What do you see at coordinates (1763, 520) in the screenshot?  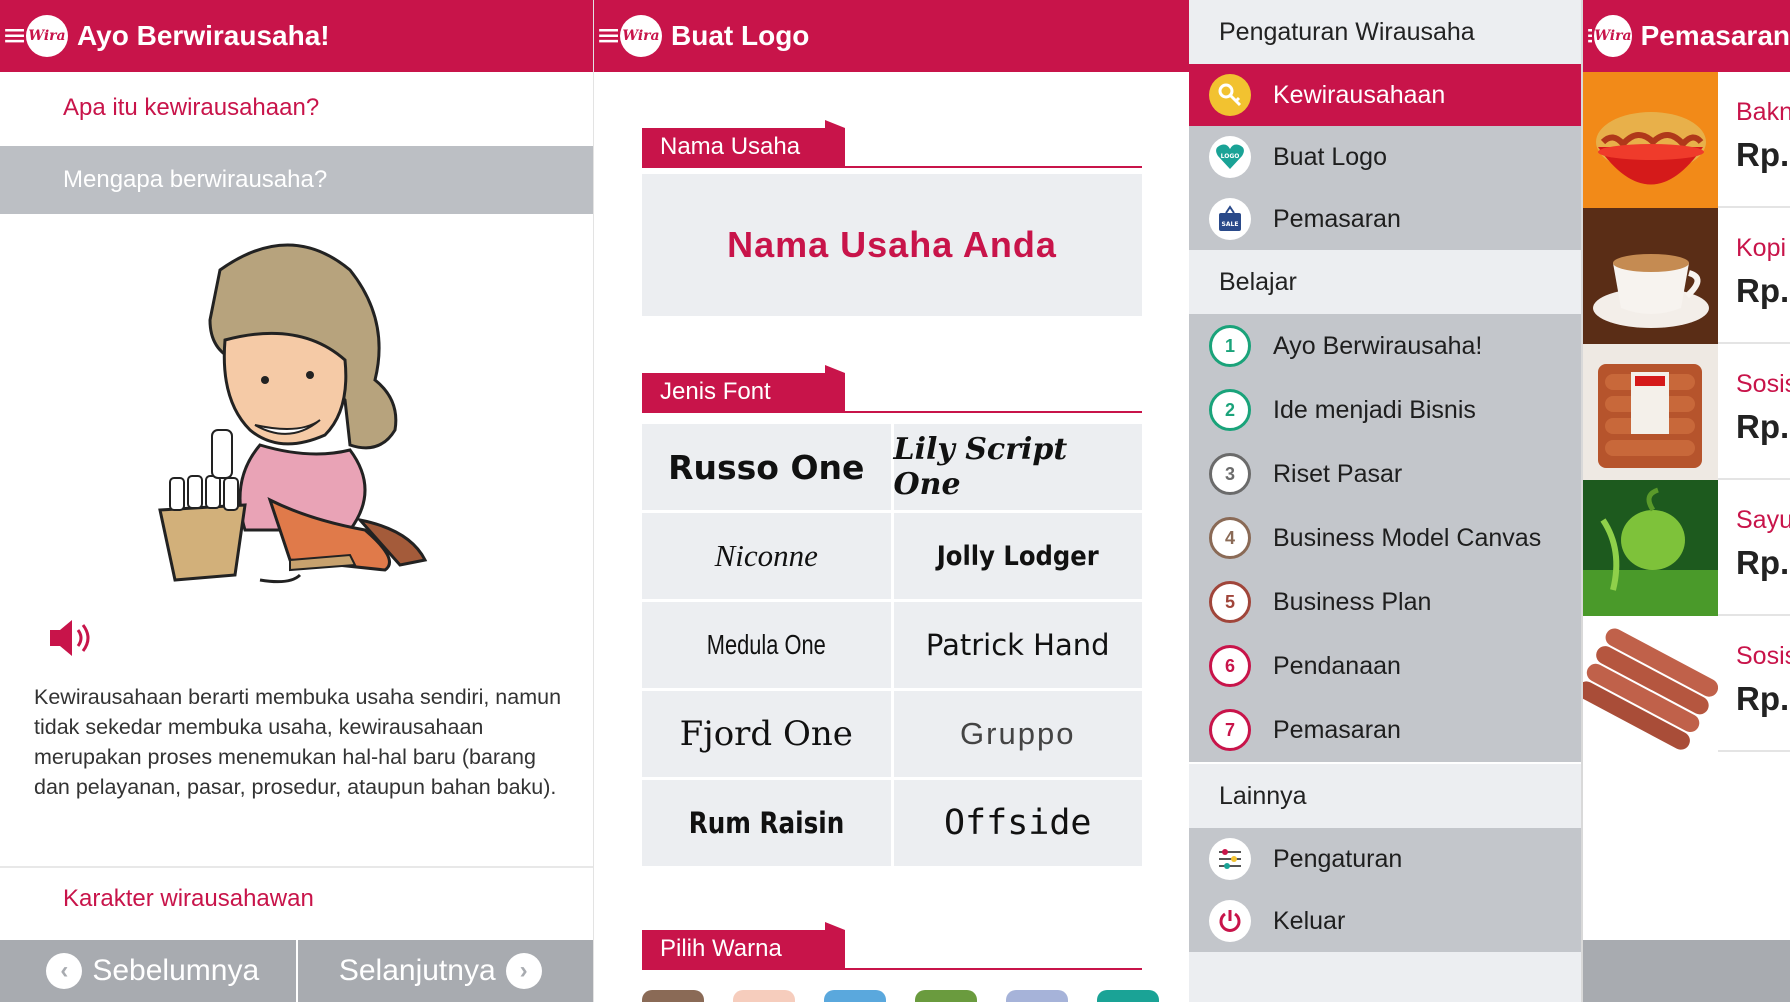 I see `product-name: Sayu` at bounding box center [1763, 520].